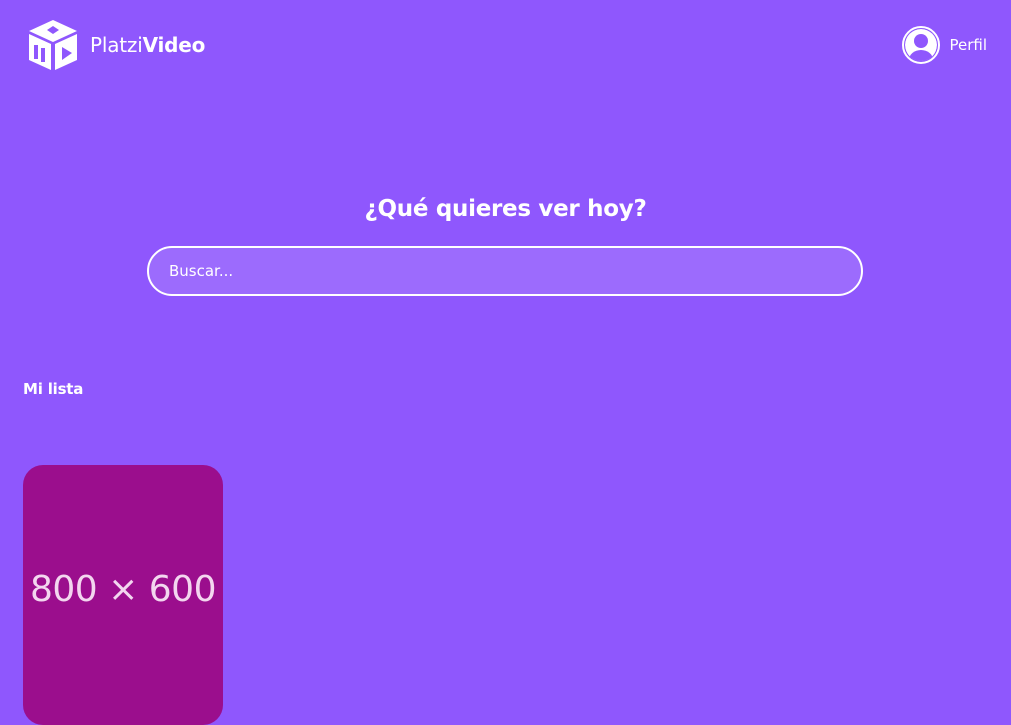 This screenshot has height=725, width=1011. I want to click on platzi-video-cube-icon, so click(53, 45).